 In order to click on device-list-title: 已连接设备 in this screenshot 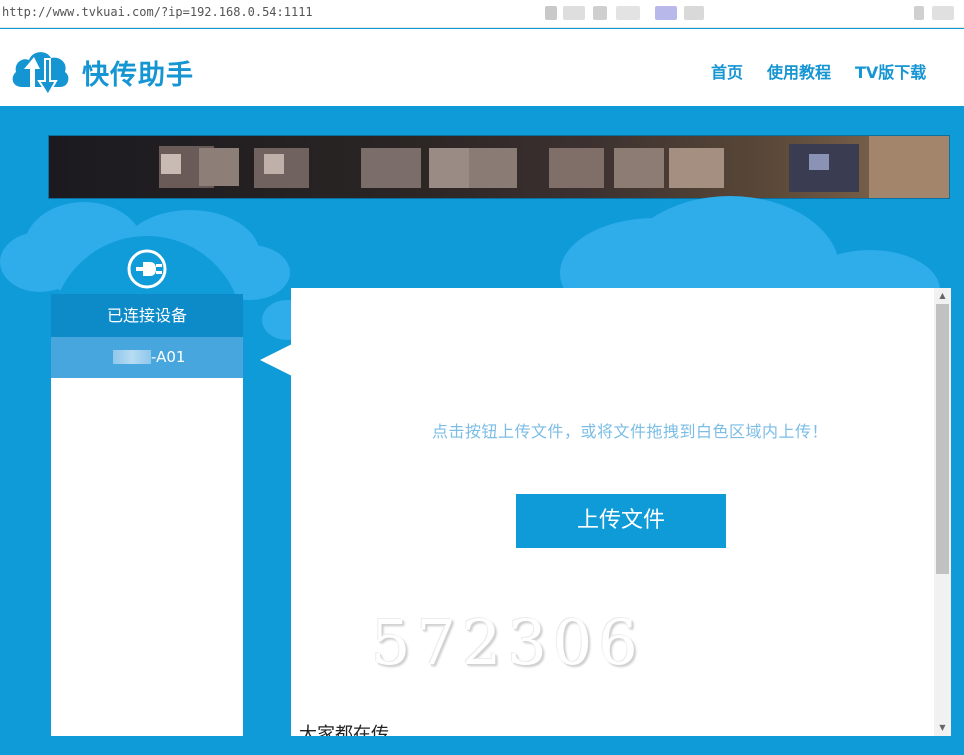, I will do `click(147, 315)`.